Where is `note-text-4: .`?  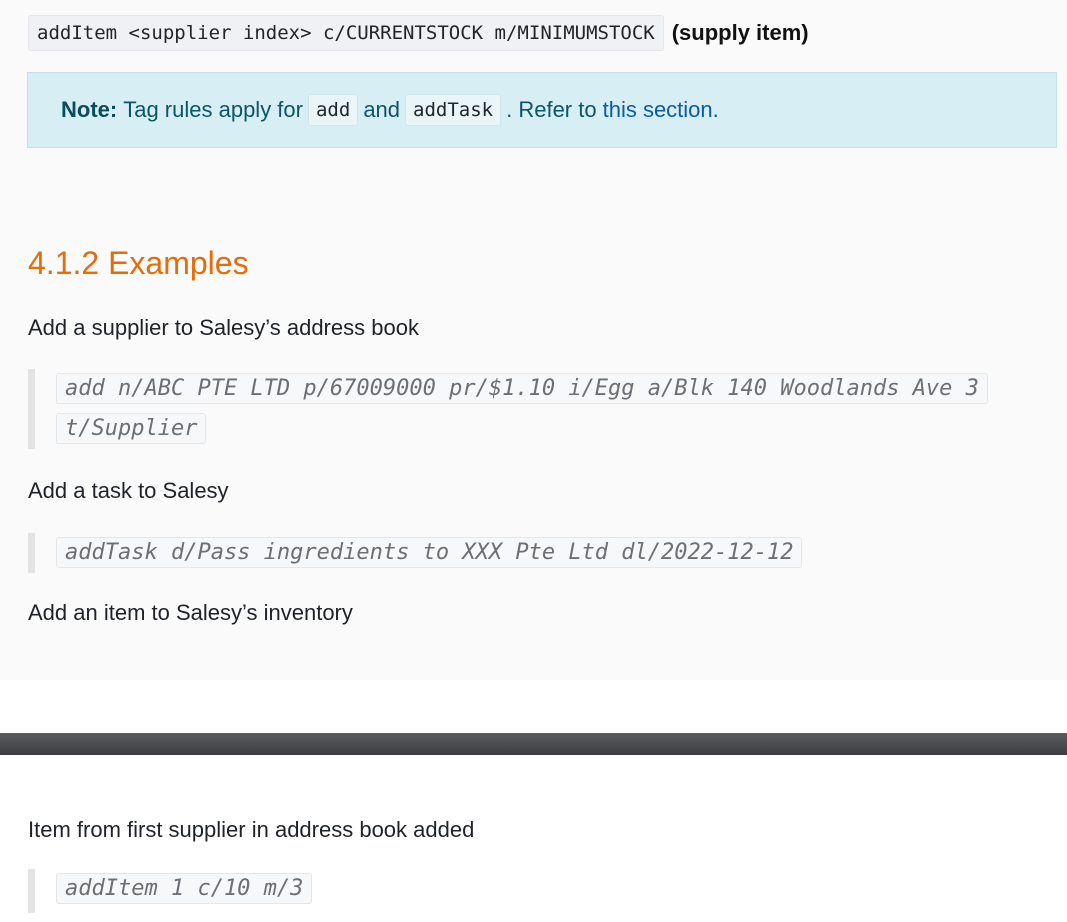
note-text-4: . is located at coordinates (715, 109).